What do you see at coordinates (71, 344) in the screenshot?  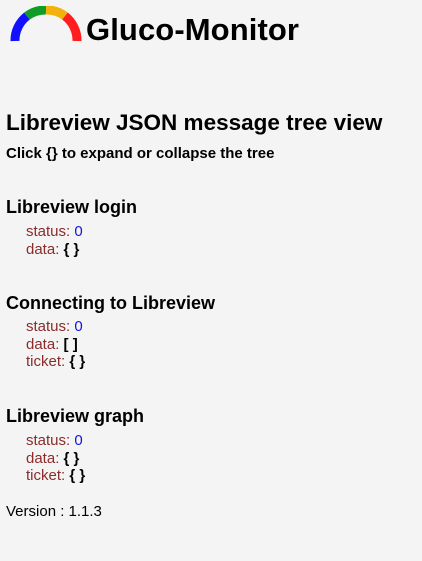 I see `expand-collapse-array-toggle: [ ]` at bounding box center [71, 344].